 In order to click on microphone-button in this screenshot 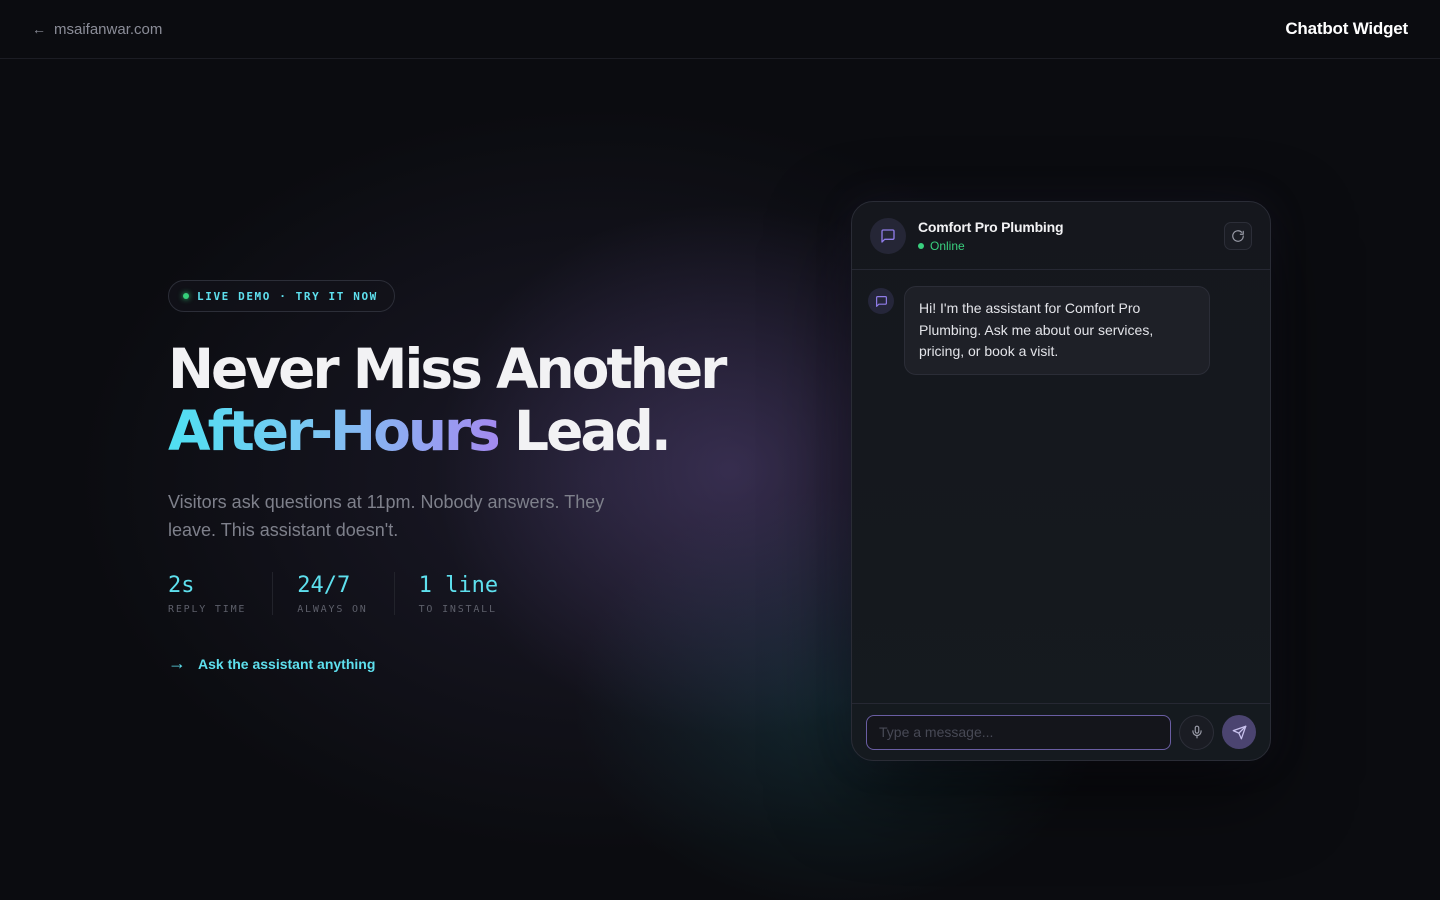, I will do `click(1197, 732)`.